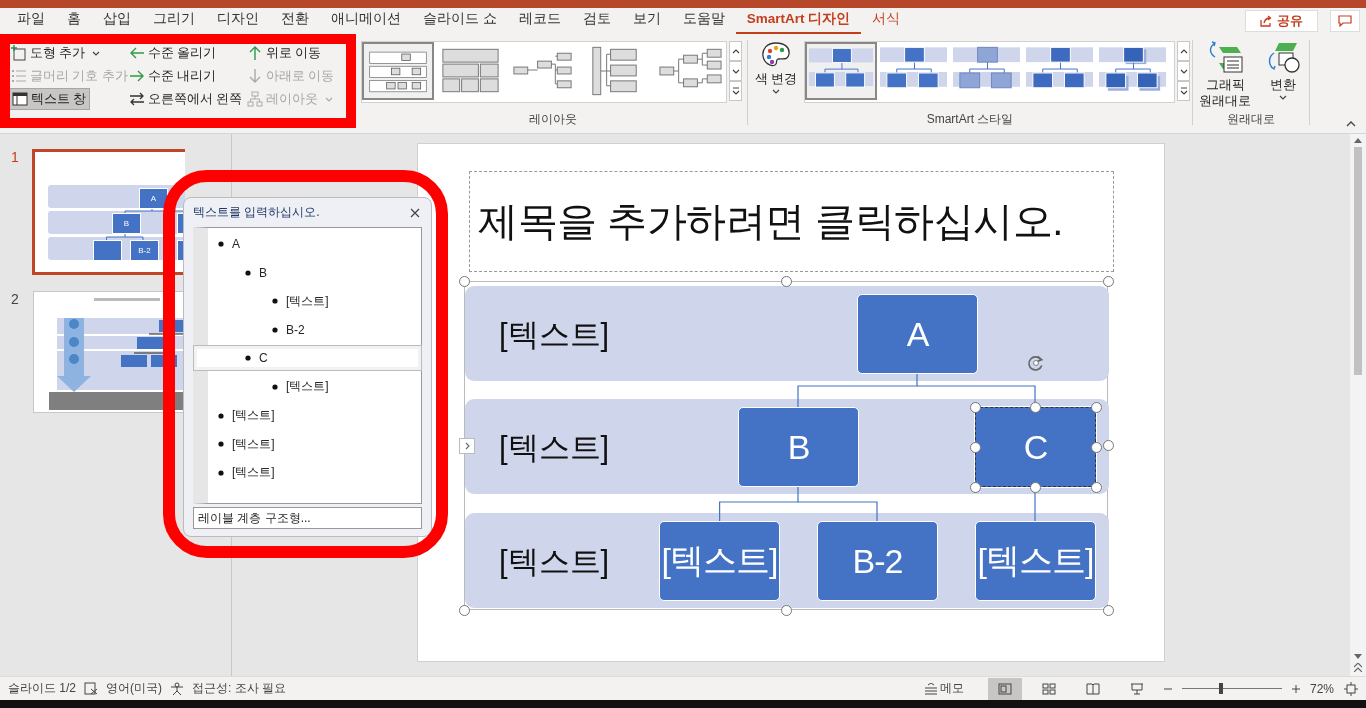 The width and height of the screenshot is (1366, 708). I want to click on ribbon-tab: 도움말, so click(703, 21).